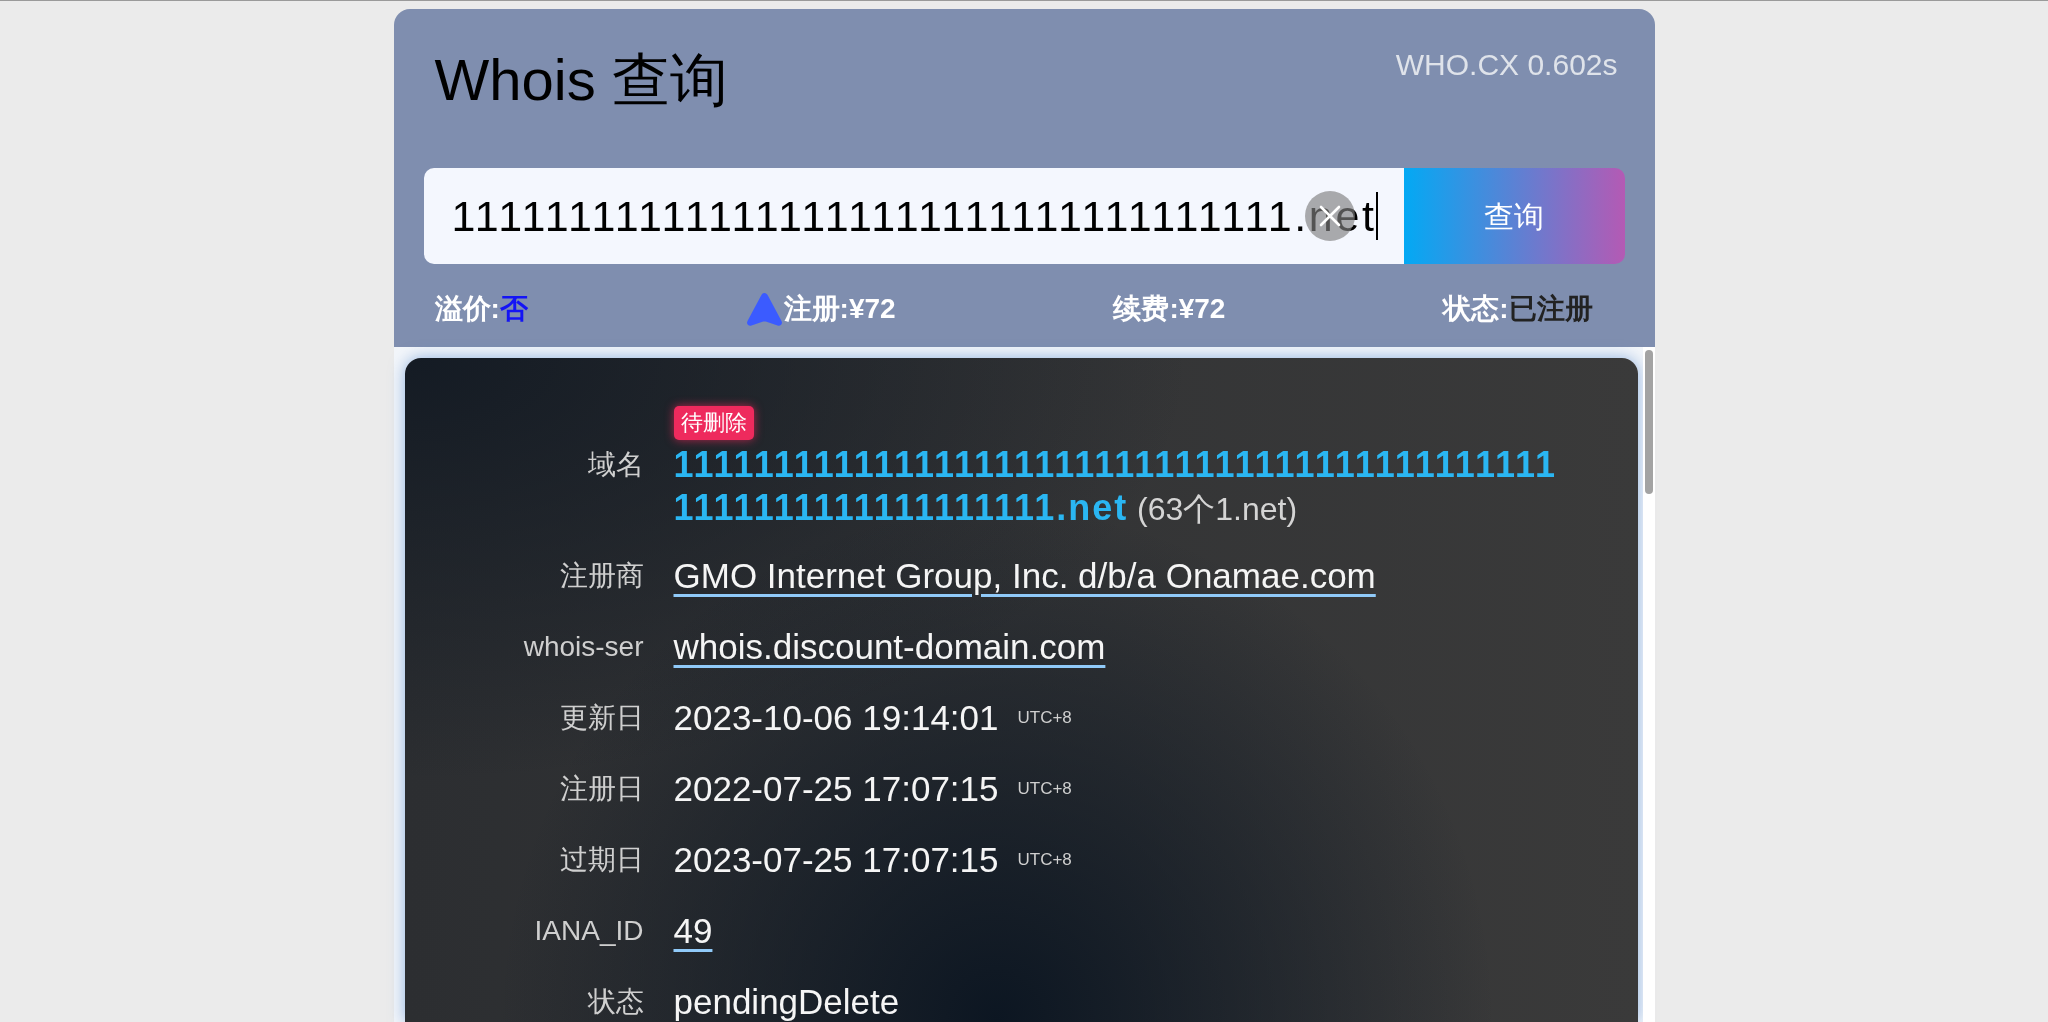 The height and width of the screenshot is (1022, 2048). Describe the element at coordinates (581, 80) in the screenshot. I see `page-title: Whois 查询` at that location.